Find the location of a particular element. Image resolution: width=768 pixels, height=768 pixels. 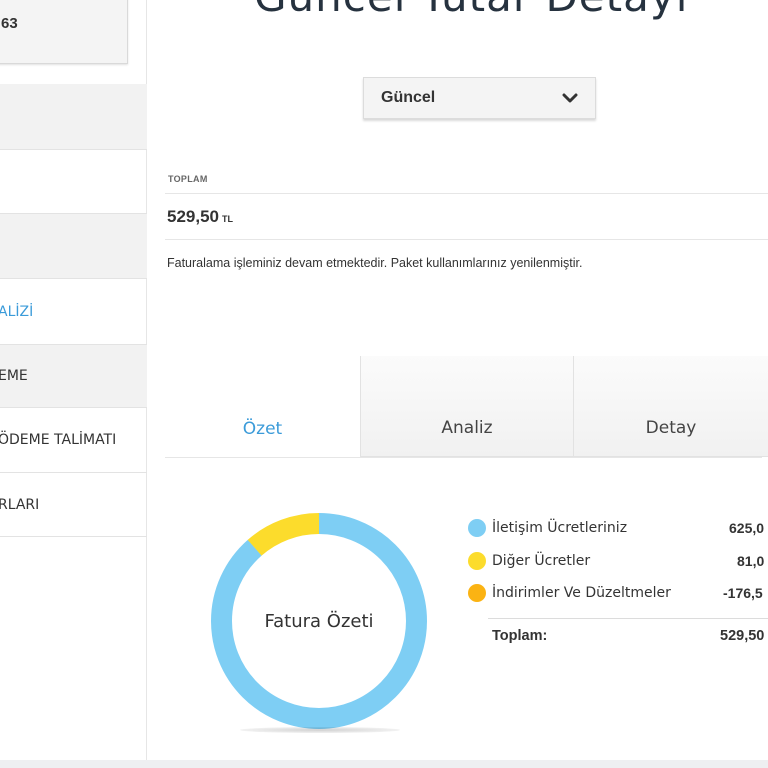

donut-center-label: Fatura Özeti is located at coordinates (319, 621).